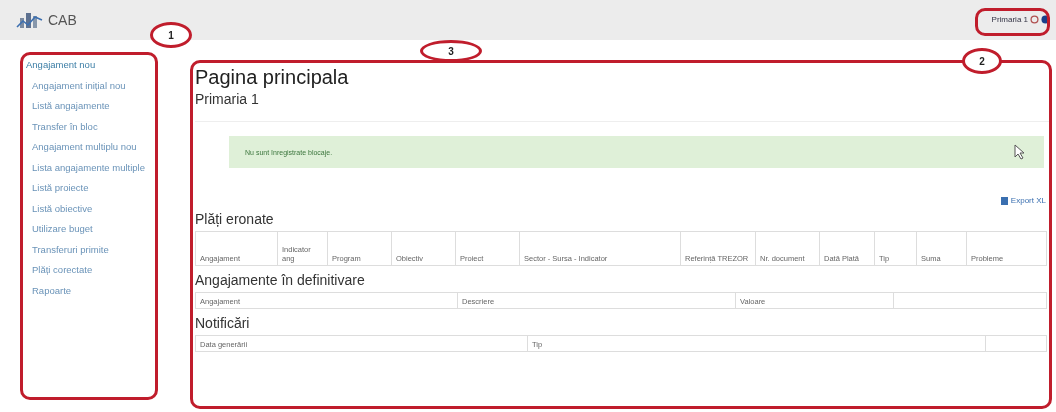  Describe the element at coordinates (1004, 200) in the screenshot. I see `document-icon` at that location.